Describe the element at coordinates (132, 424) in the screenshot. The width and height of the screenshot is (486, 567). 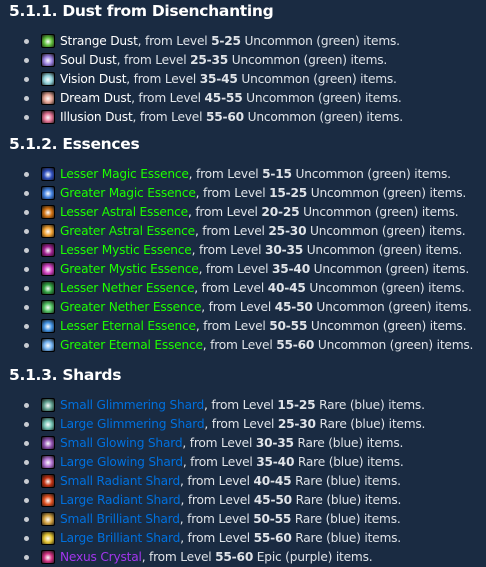
I see `item-name-link: Large Glimmering Shard` at that location.